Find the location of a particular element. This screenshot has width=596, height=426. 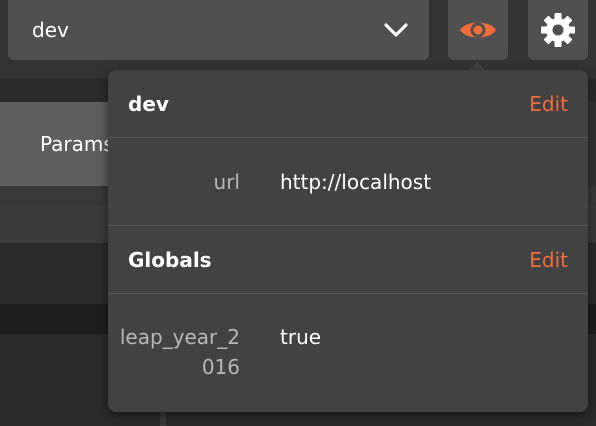

environment-quick-look-button is located at coordinates (478, 30).